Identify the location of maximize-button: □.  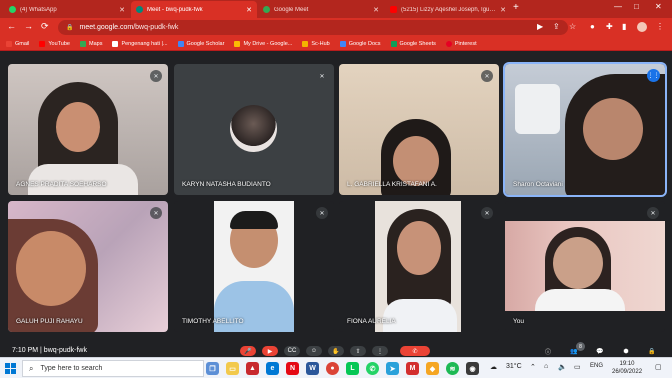
(636, 6).